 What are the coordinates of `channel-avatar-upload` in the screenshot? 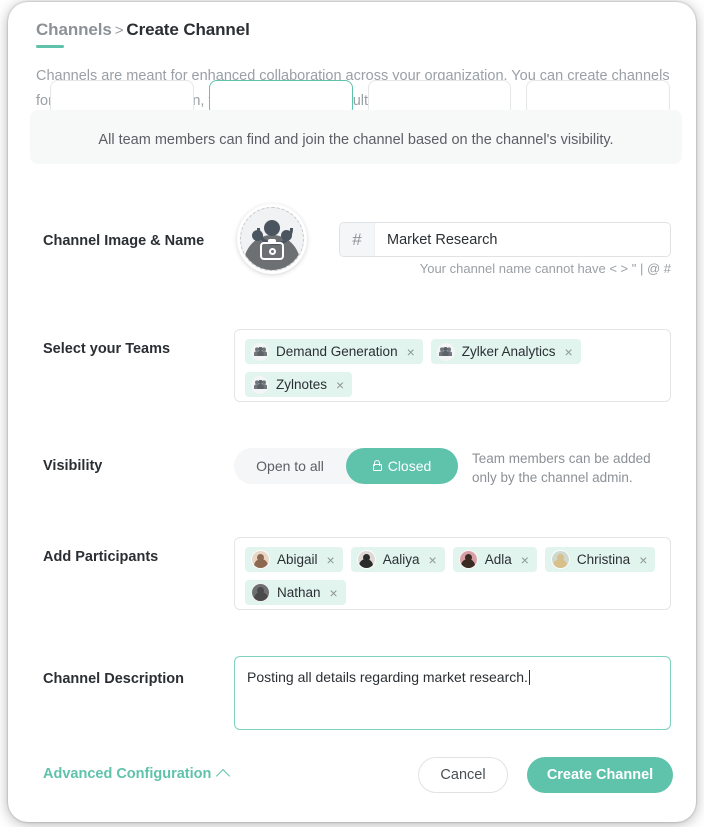 It's located at (272, 239).